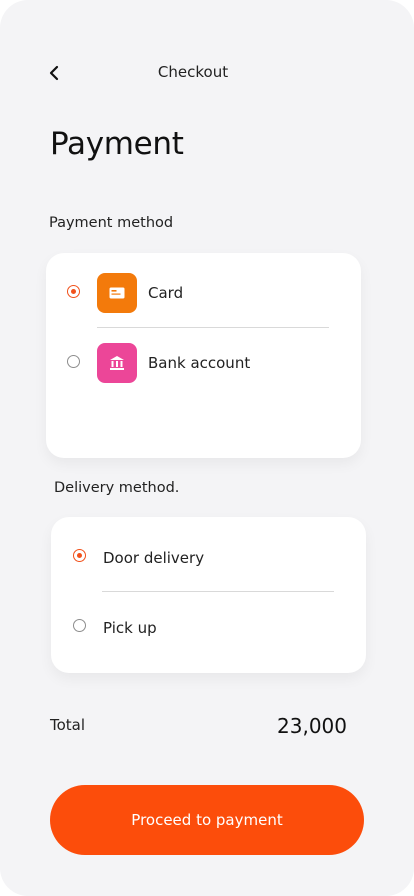 Image resolution: width=414 pixels, height=896 pixels. What do you see at coordinates (130, 628) in the screenshot?
I see `delivery-option-pickup-label: Pick up` at bounding box center [130, 628].